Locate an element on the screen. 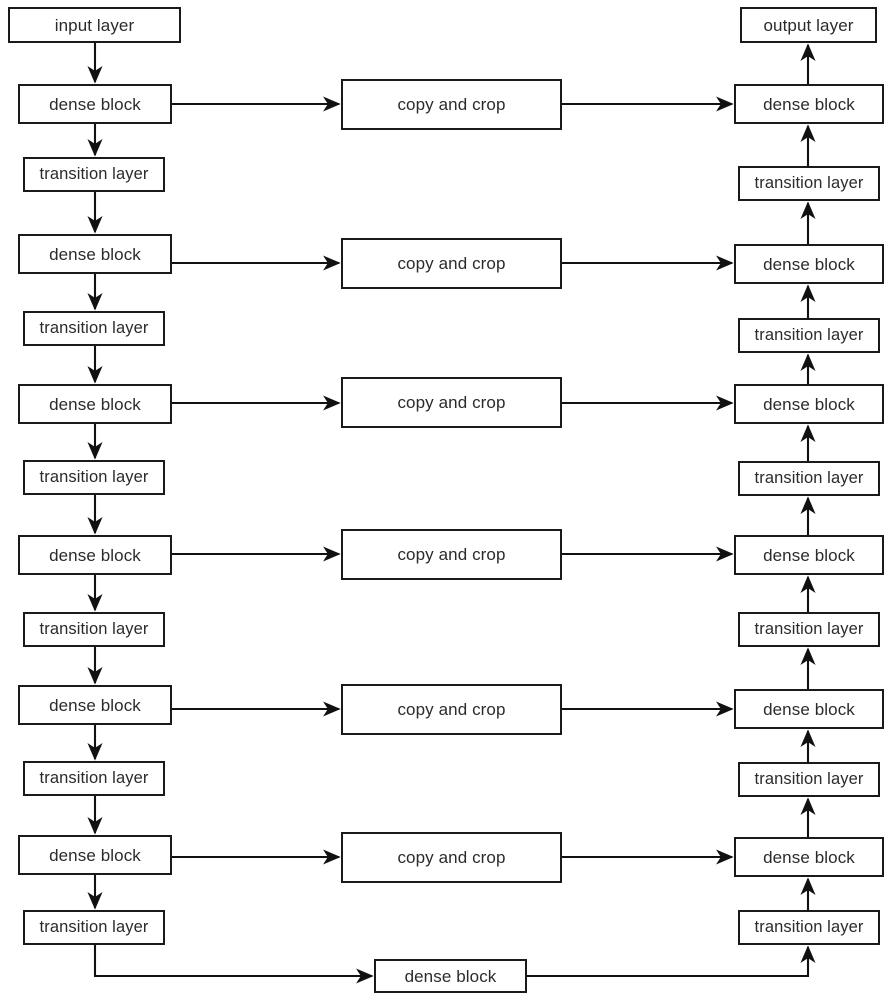  copy-and-crop-3: copy and crop is located at coordinates (451, 402).